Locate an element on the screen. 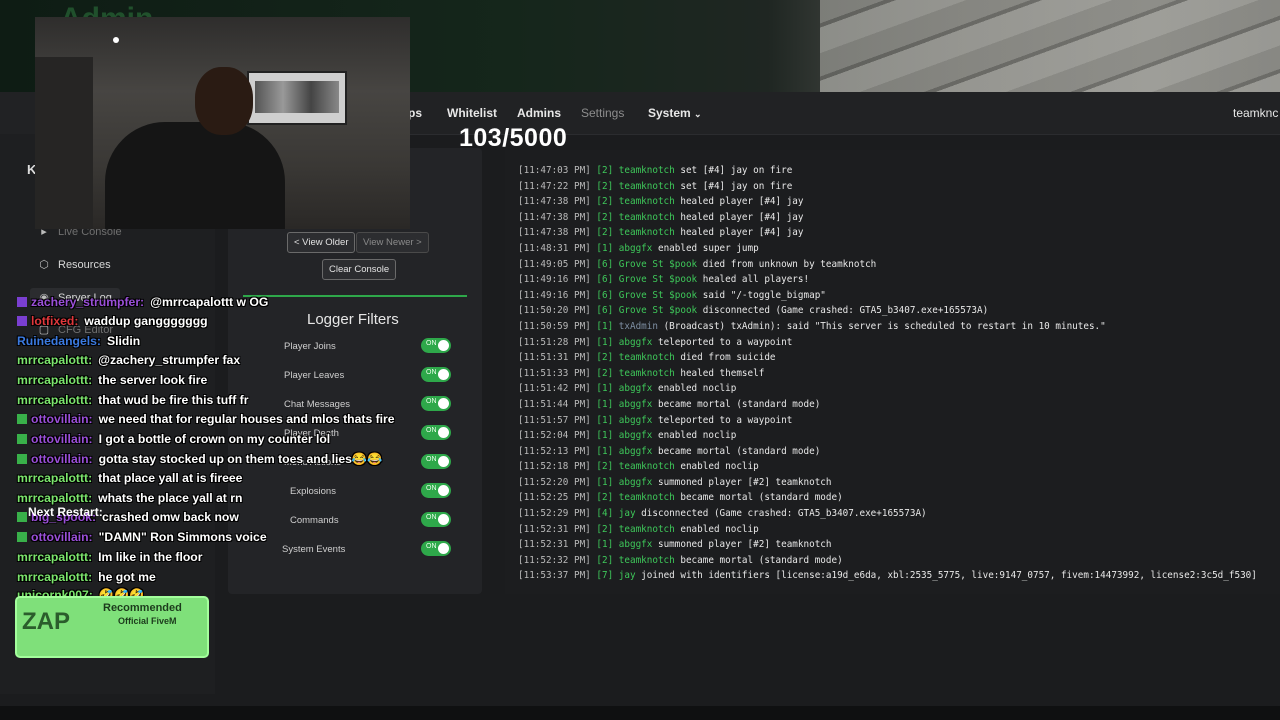 The height and width of the screenshot is (720, 1280). log-timestamp: [11:49:05 PM] is located at coordinates (554, 264).